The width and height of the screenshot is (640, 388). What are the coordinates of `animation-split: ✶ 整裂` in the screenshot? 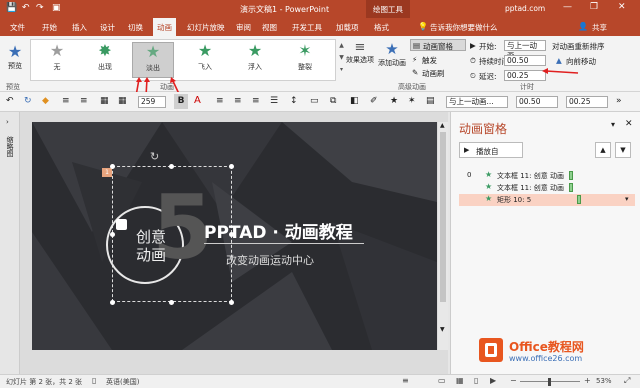 It's located at (305, 60).